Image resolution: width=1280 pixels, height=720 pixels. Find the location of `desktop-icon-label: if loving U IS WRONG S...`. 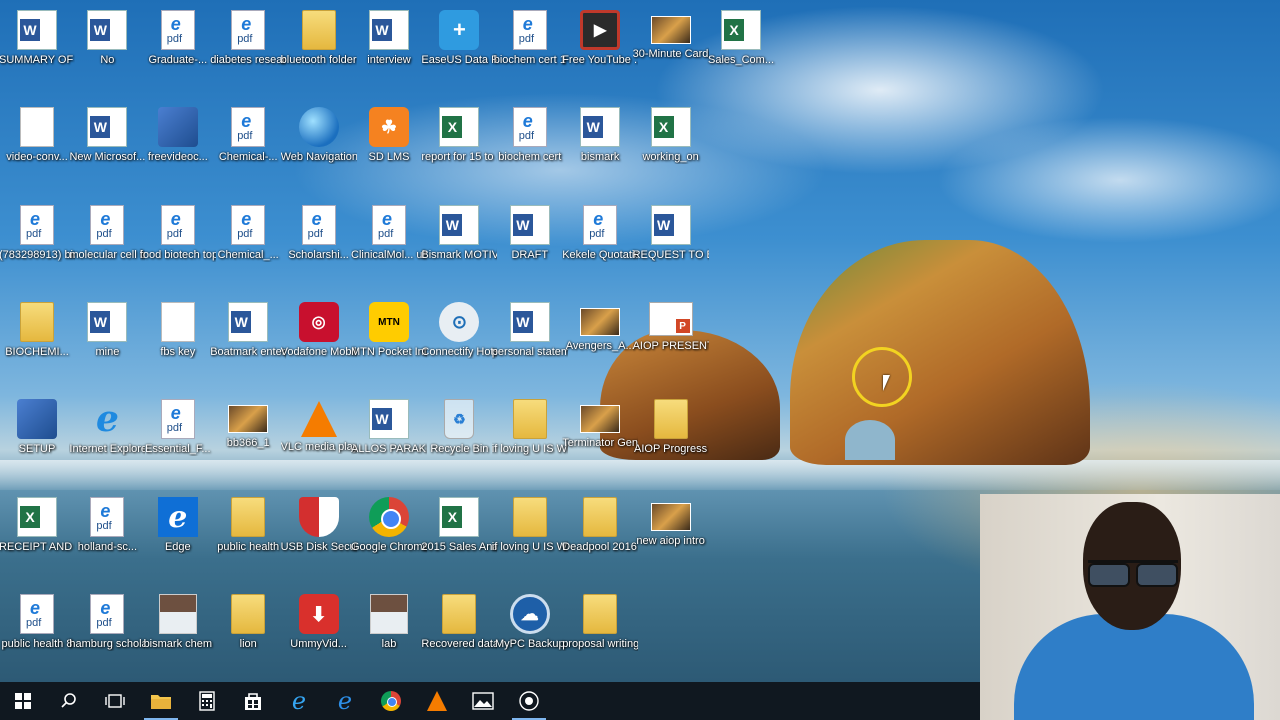

desktop-icon-label: if loving U IS WRONG S... is located at coordinates (529, 449).